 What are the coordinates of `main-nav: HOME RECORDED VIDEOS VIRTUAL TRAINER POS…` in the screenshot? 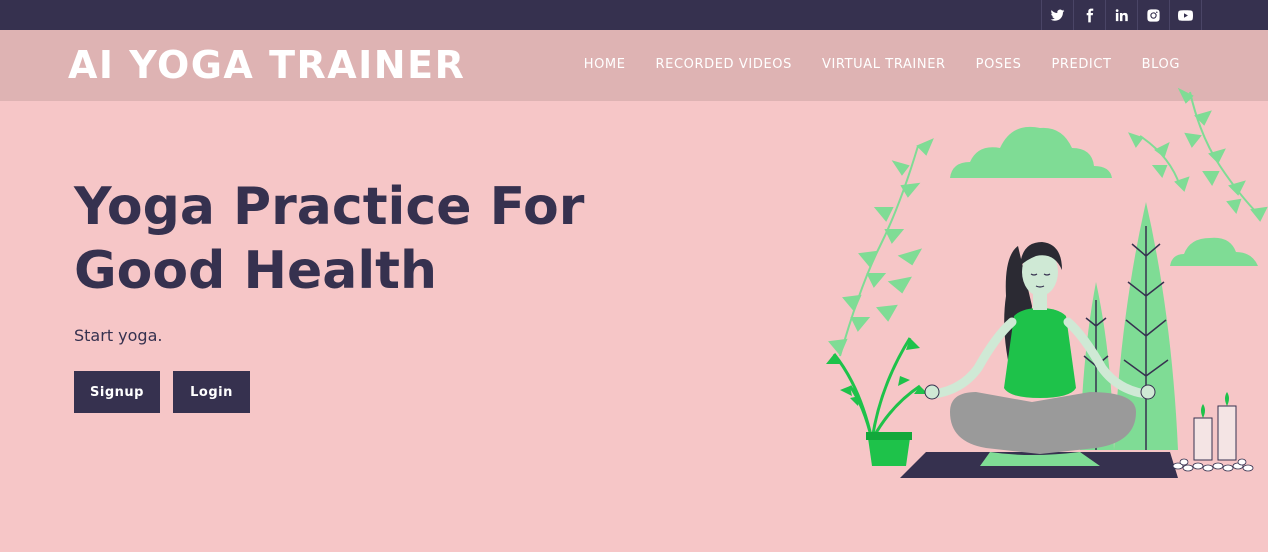 It's located at (882, 64).